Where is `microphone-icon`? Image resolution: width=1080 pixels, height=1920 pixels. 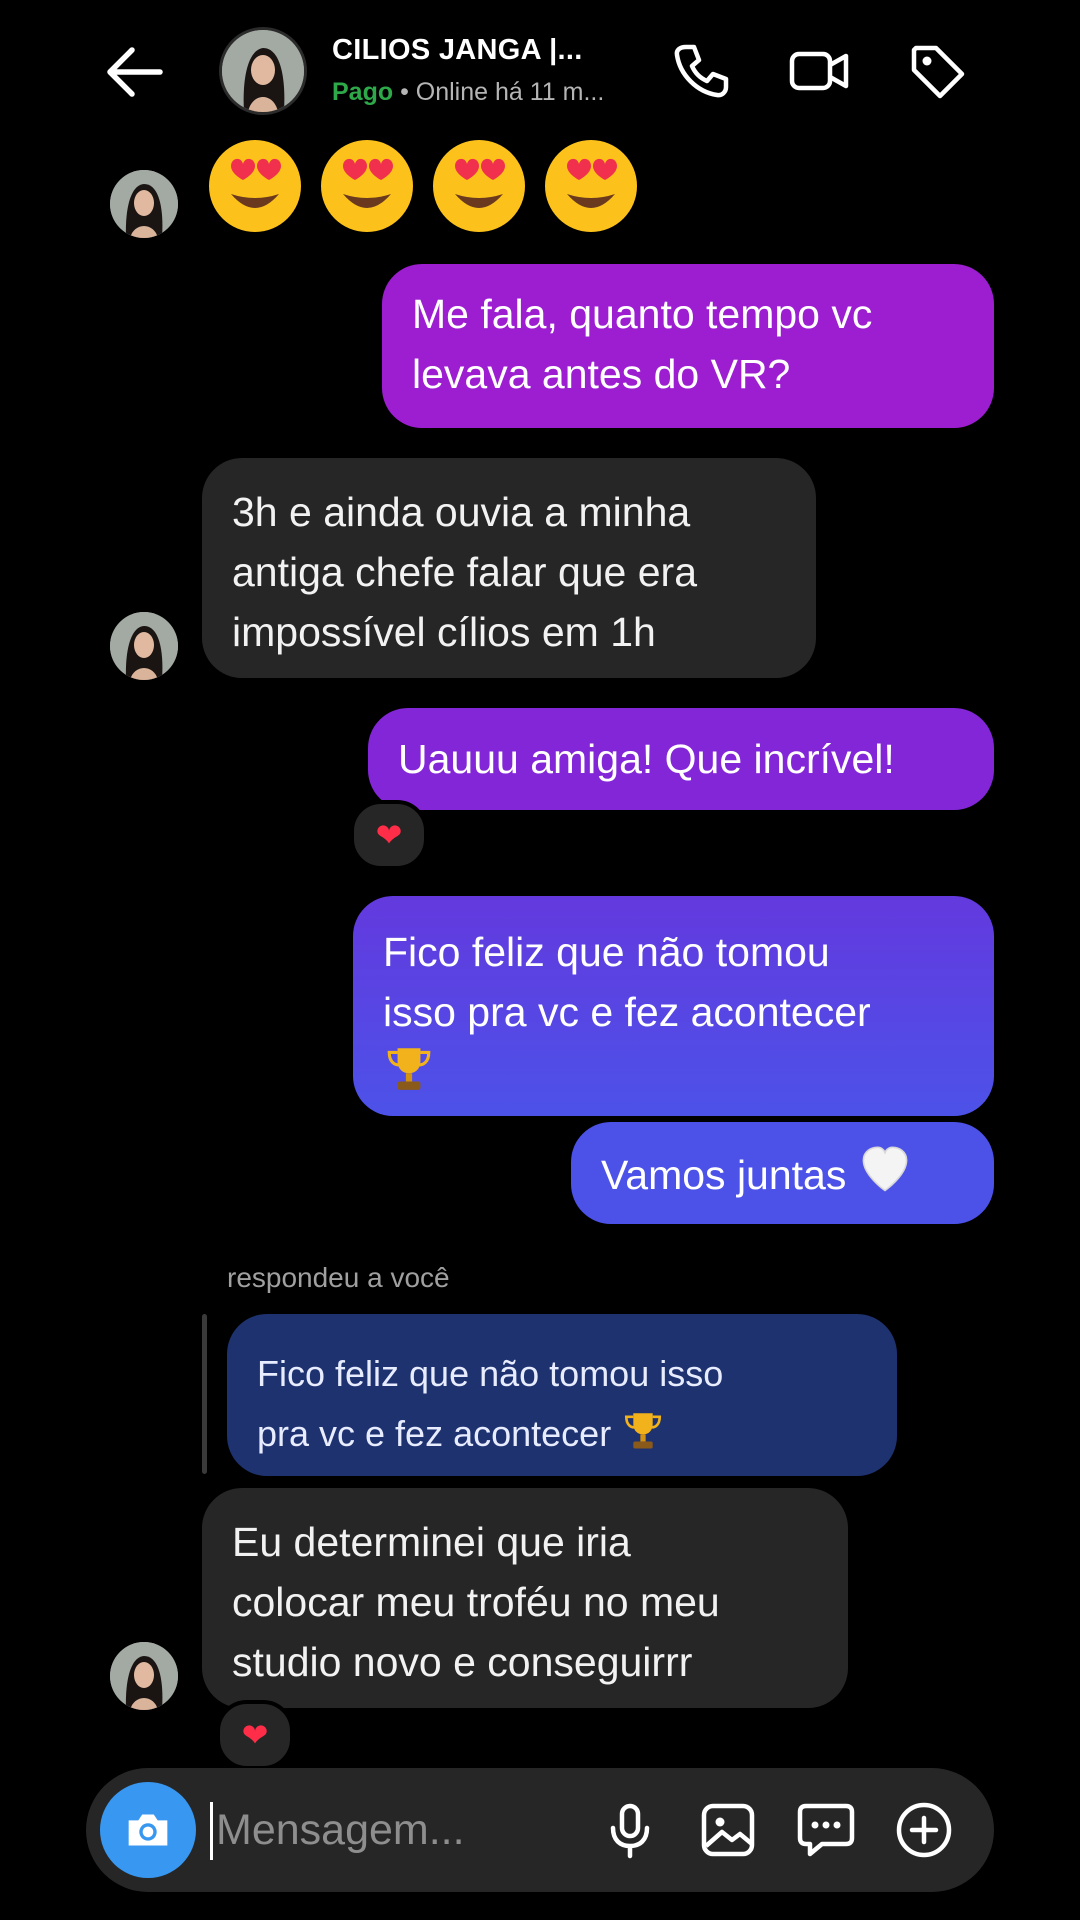 microphone-icon is located at coordinates (630, 1830).